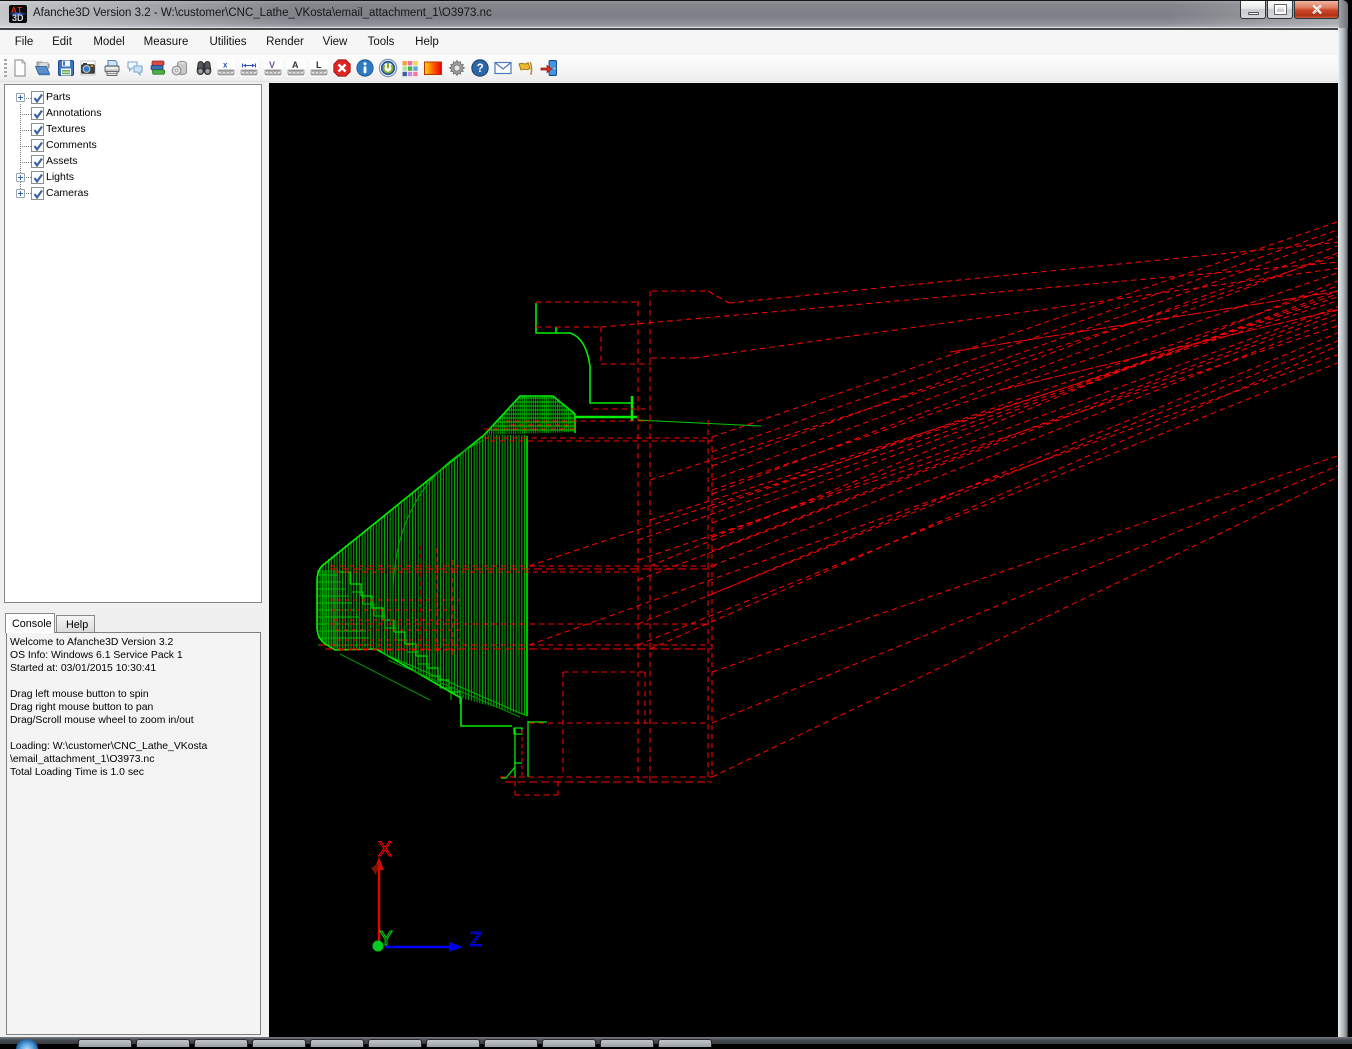 This screenshot has width=1352, height=1049. What do you see at coordinates (272, 65) in the screenshot?
I see `svg-text: V` at bounding box center [272, 65].